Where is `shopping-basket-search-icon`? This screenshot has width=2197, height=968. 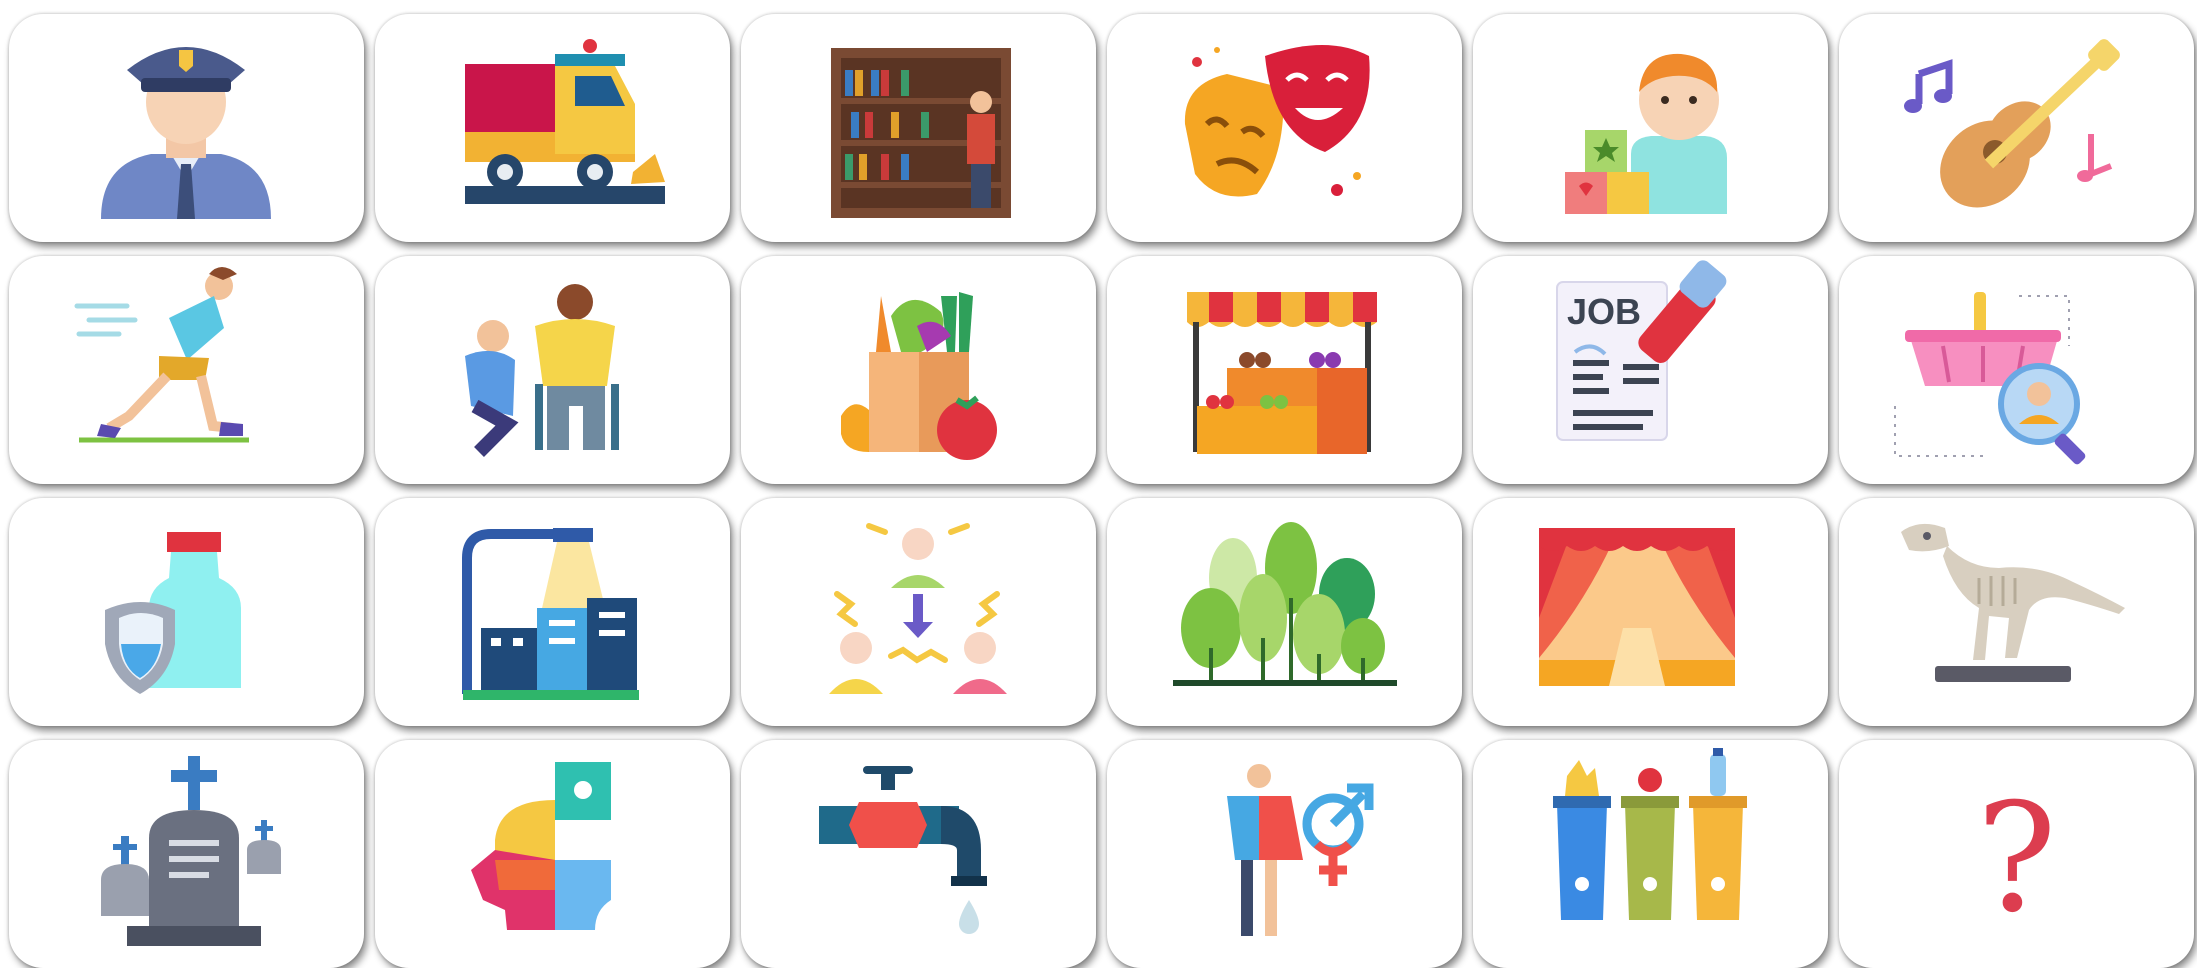
shopping-basket-search-icon is located at coordinates (1990, 378).